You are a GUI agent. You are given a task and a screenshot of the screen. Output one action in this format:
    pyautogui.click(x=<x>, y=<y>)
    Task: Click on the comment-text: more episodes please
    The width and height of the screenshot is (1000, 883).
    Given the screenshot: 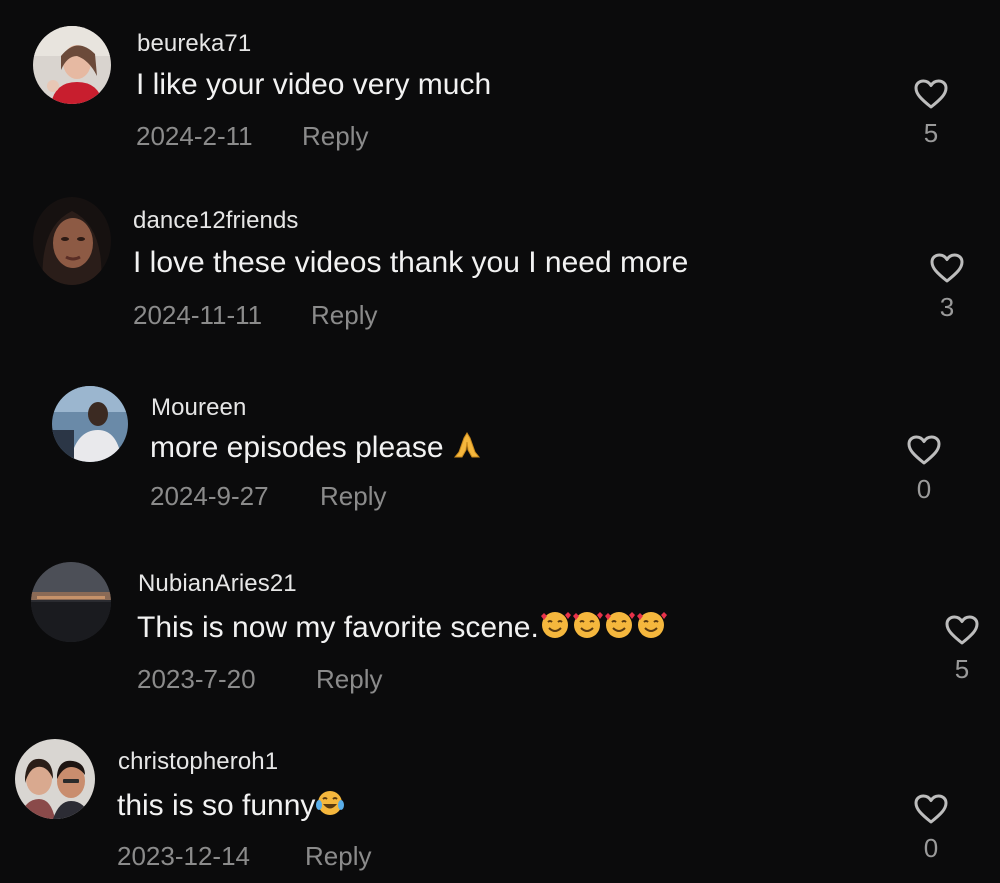 What is the action you would take?
    pyautogui.click(x=316, y=449)
    